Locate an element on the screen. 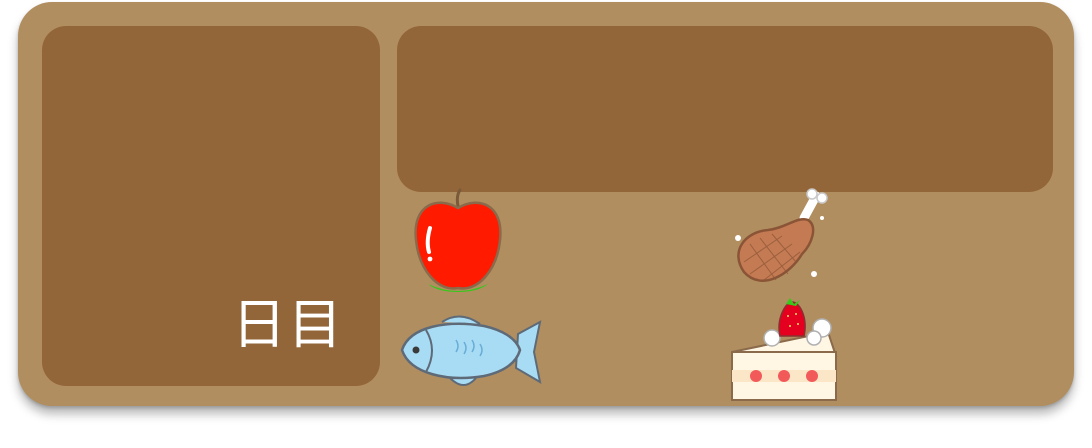 Image resolution: width=1092 pixels, height=448 pixels. chicken-leg-icon is located at coordinates (776, 244).